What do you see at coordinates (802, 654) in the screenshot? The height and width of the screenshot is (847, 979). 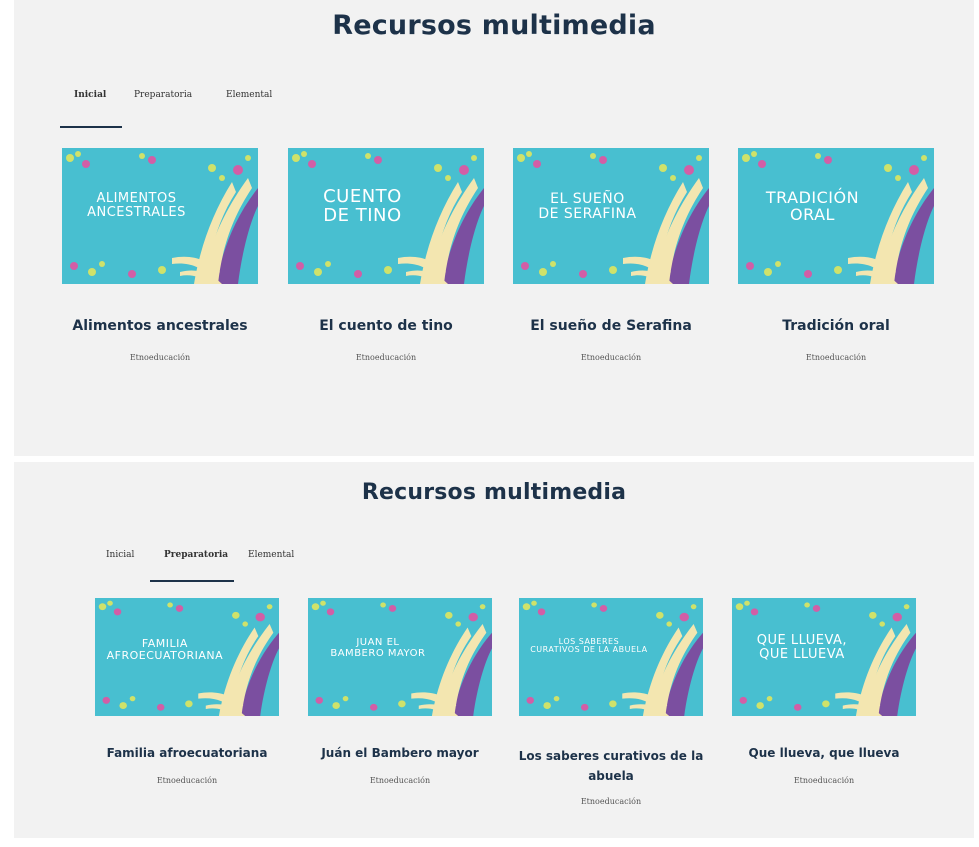 I see `thumbnail-line: QUE LLUEVA` at bounding box center [802, 654].